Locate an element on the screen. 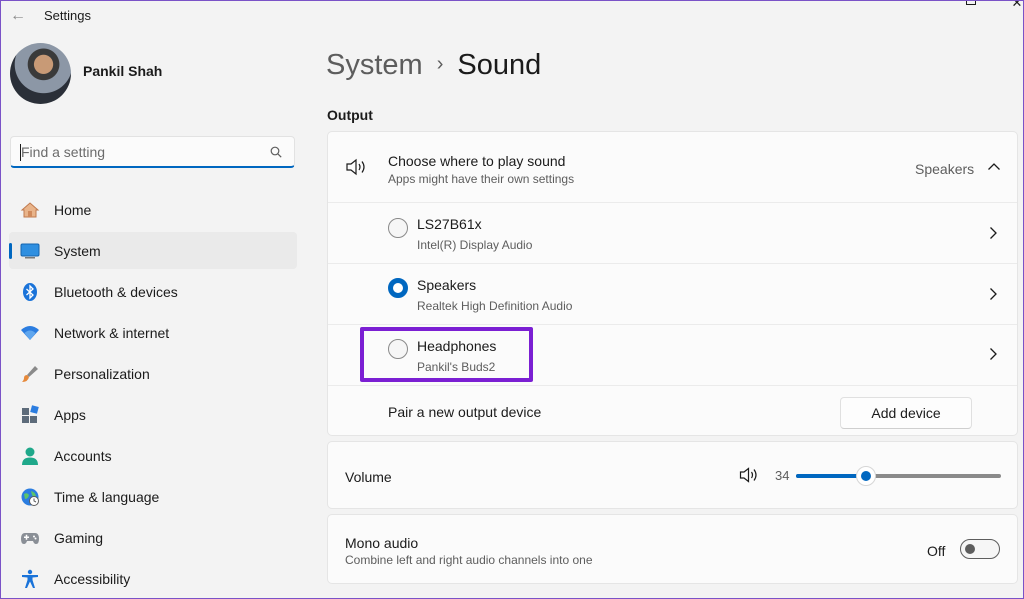 This screenshot has width=1024, height=599. mono-audio-title: Mono audio is located at coordinates (382, 543).